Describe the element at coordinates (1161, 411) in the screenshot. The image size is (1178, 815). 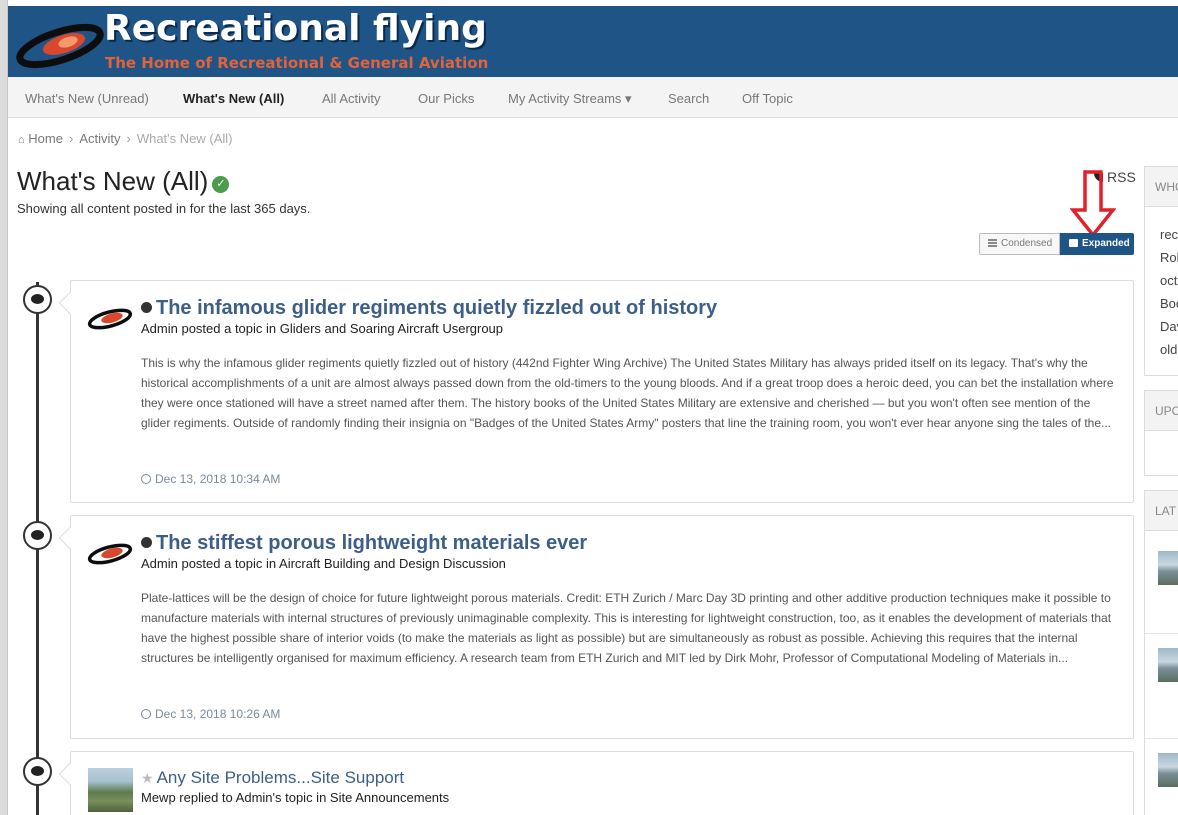
I see `sidebar-panel-heading: UPC` at that location.